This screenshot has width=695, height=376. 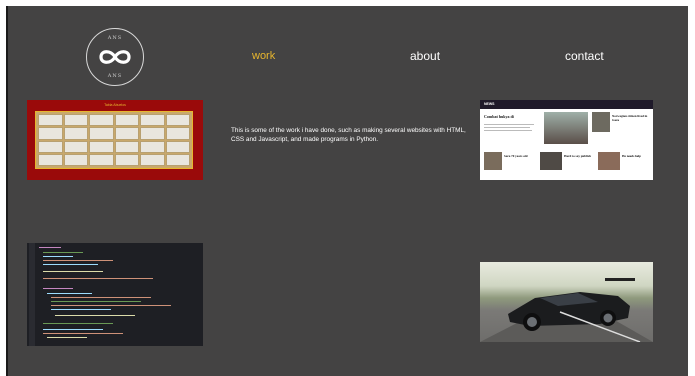 I want to click on news-headline: Combat hukya di, so click(x=499, y=116).